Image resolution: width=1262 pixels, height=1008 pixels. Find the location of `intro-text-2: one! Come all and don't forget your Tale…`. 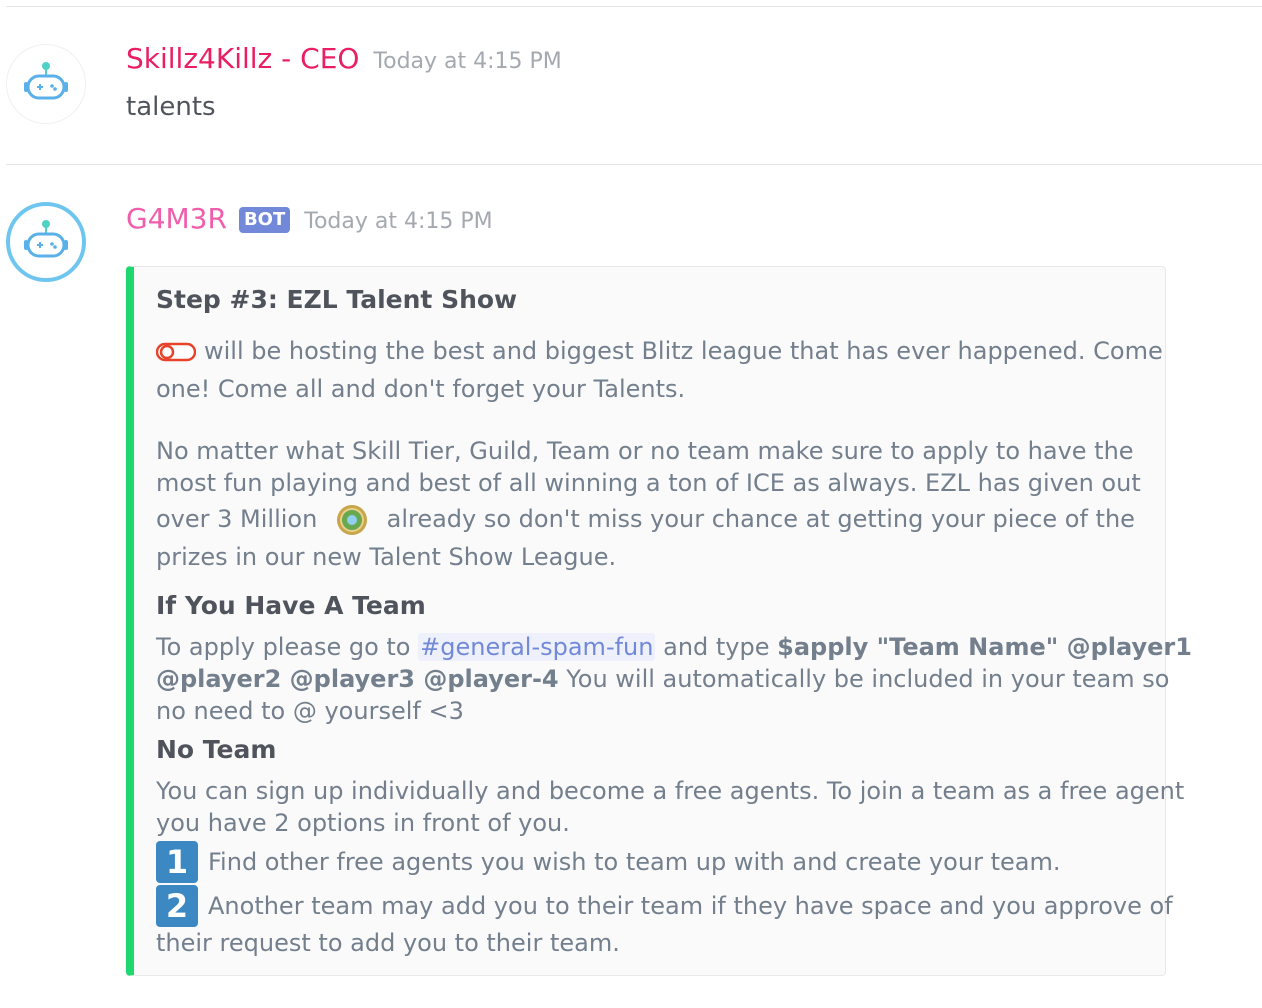

intro-text-2: one! Come all and don't forget your Tale… is located at coordinates (421, 389).